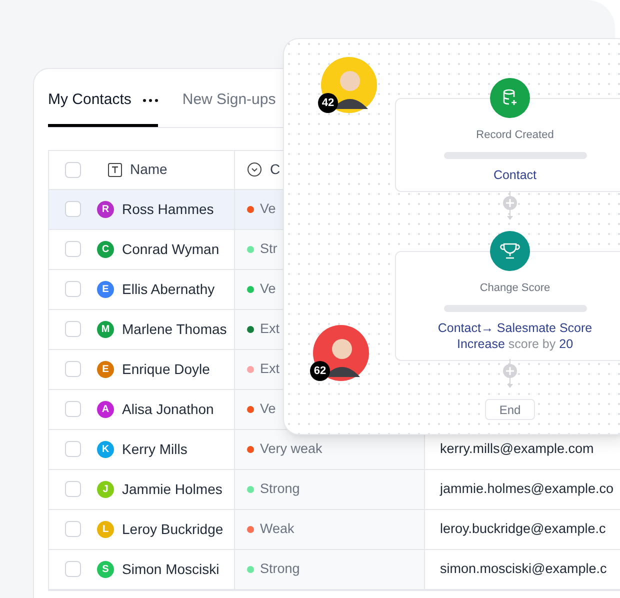  I want to click on dropdown-icon, so click(254, 169).